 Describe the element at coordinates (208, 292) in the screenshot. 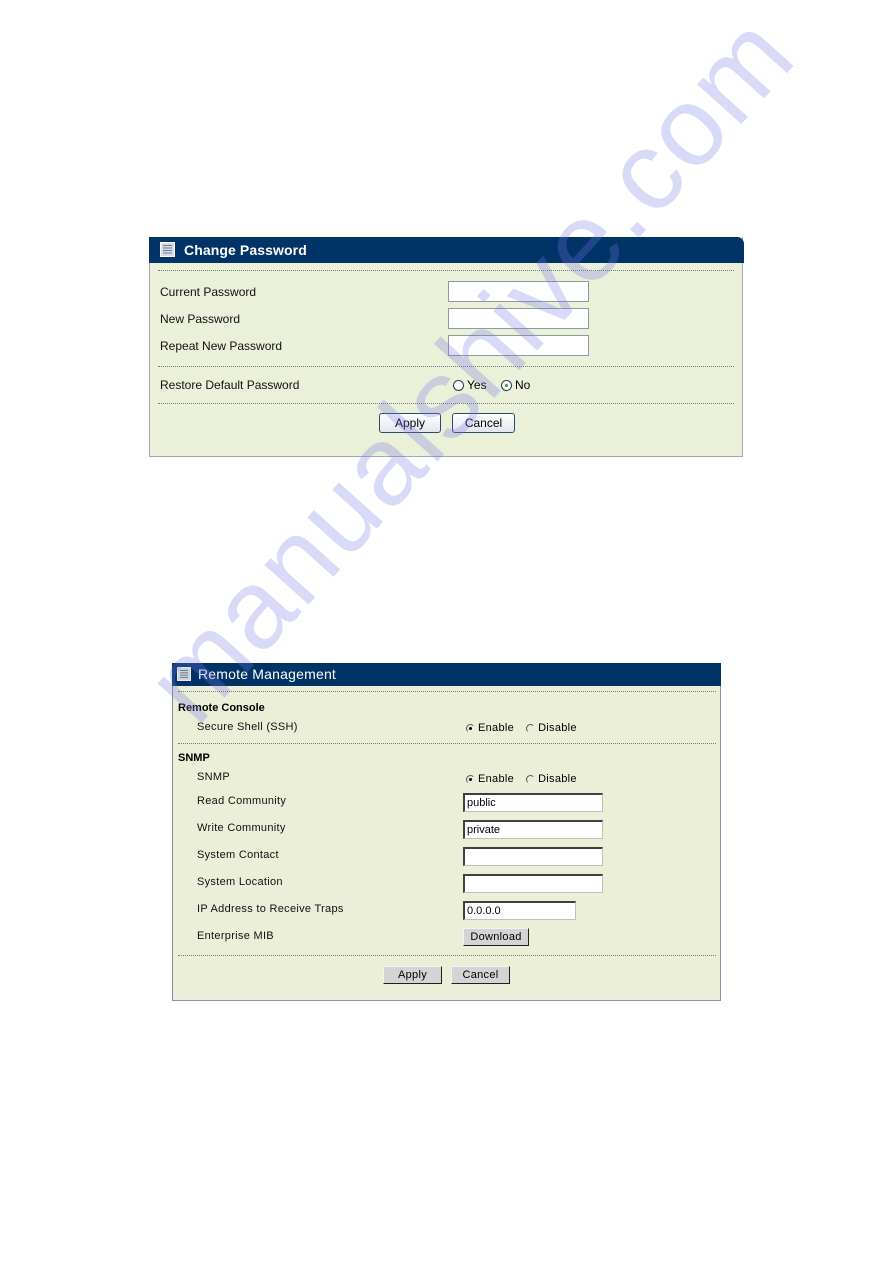

I see `current-password-label: Current Password` at that location.